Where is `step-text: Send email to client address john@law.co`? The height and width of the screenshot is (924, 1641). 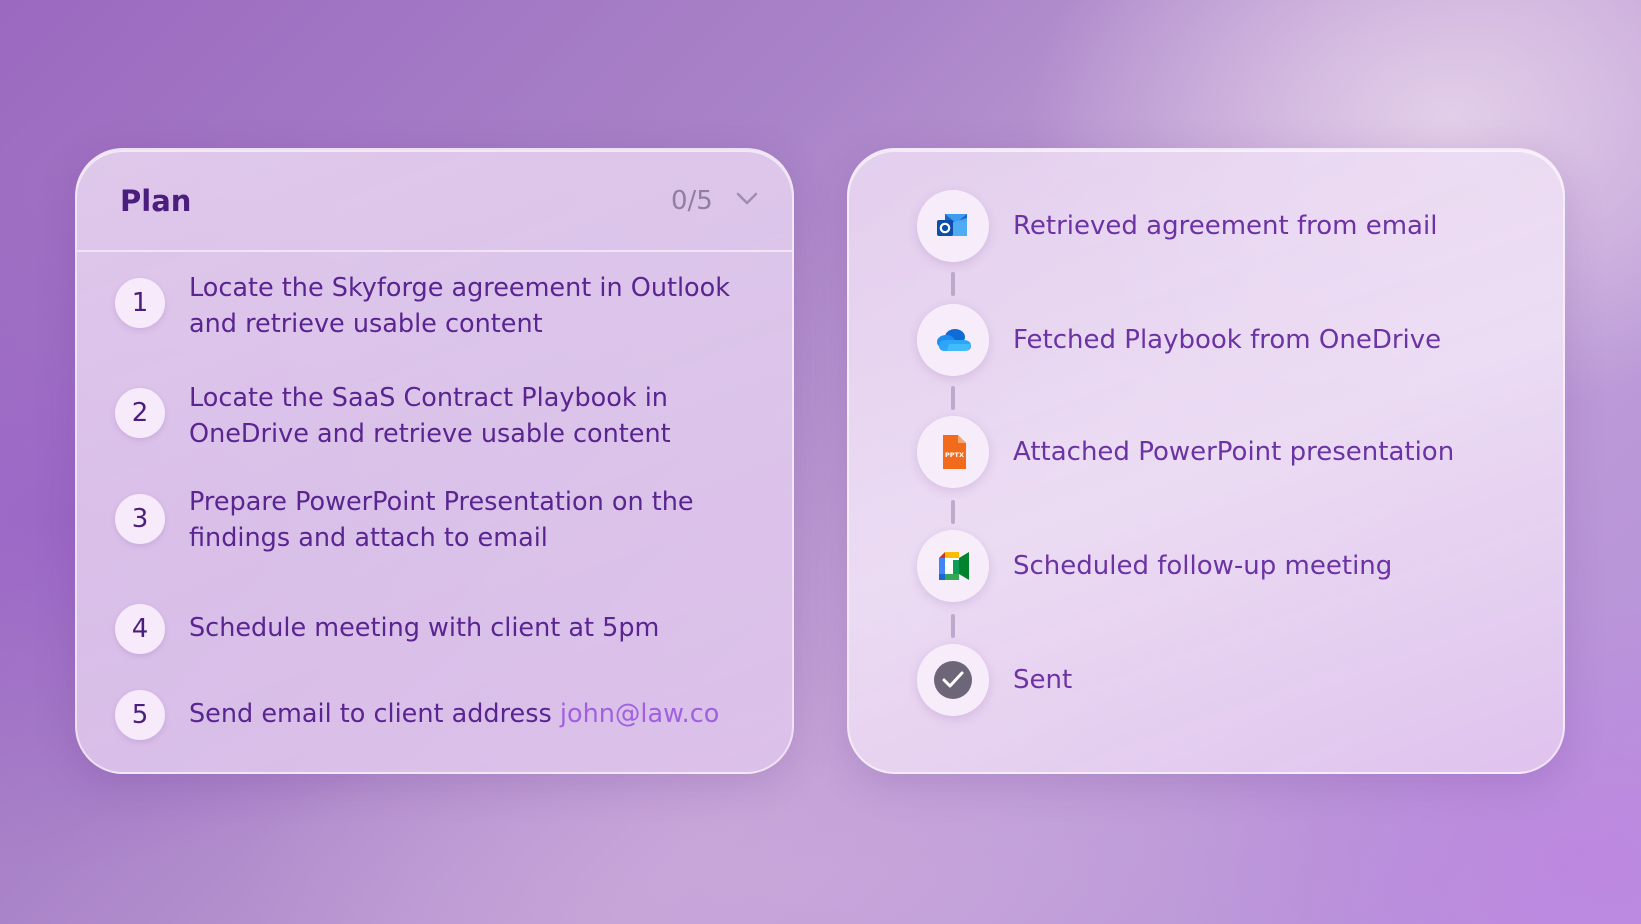 step-text: Send email to client address john@law.co is located at coordinates (479, 714).